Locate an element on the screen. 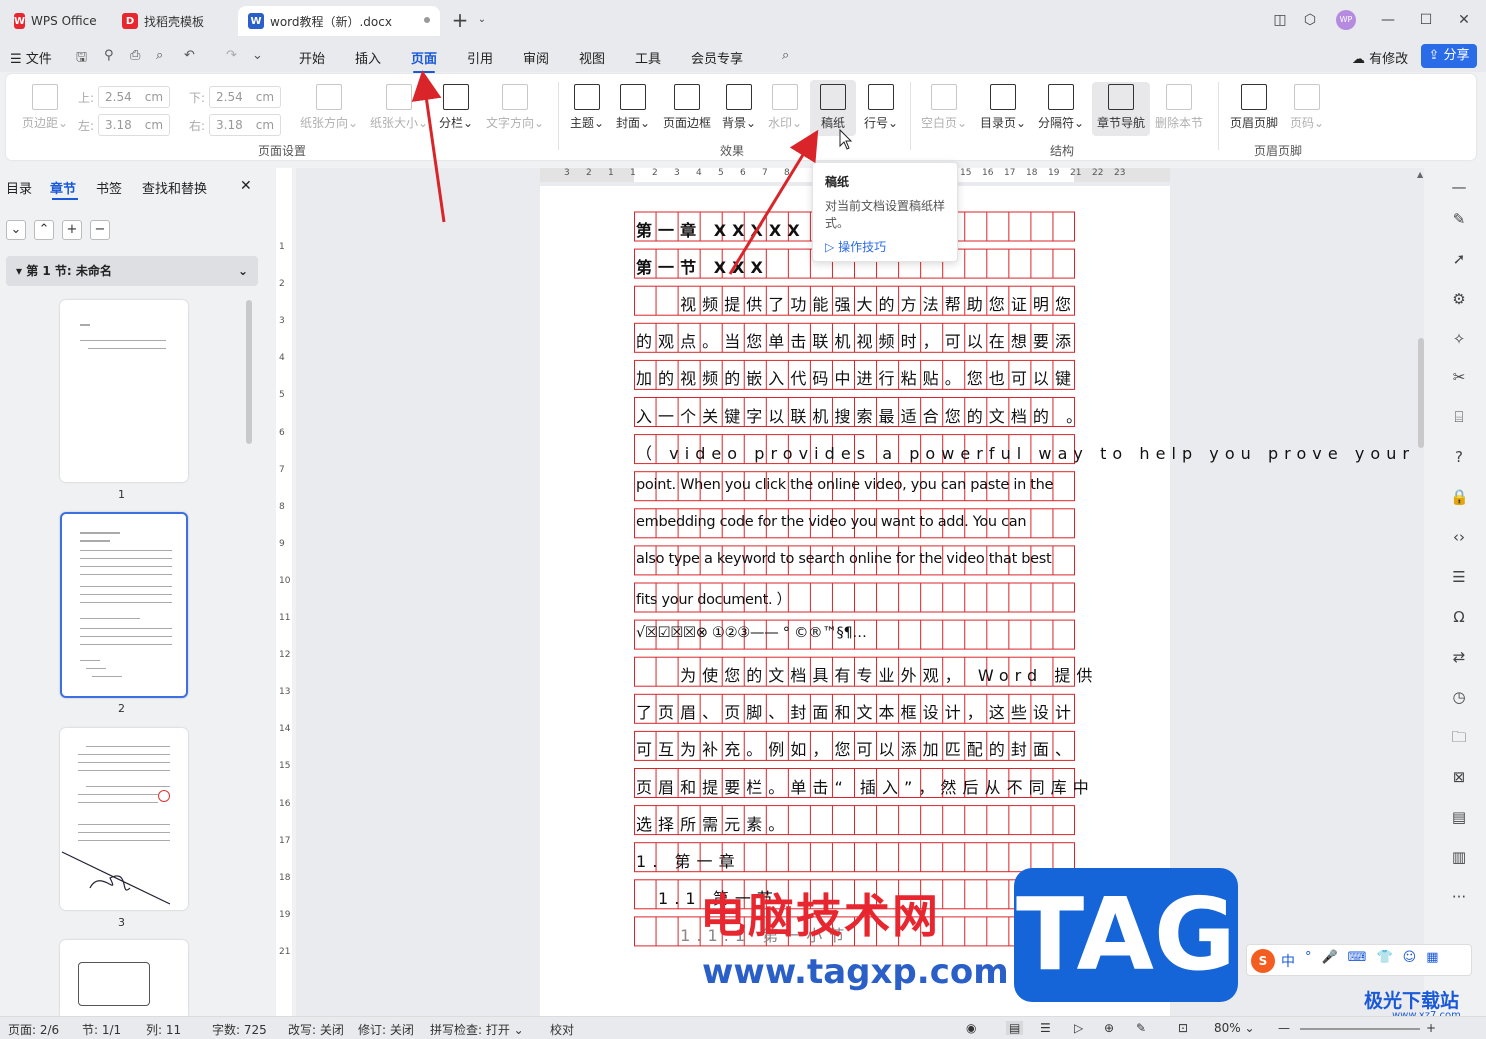  more-icon: ⌄ is located at coordinates (257, 55).